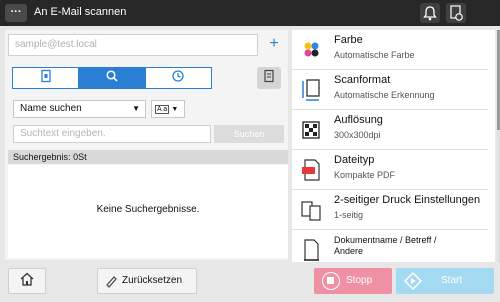  What do you see at coordinates (274, 45) in the screenshot?
I see `add-destination-button: +` at bounding box center [274, 45].